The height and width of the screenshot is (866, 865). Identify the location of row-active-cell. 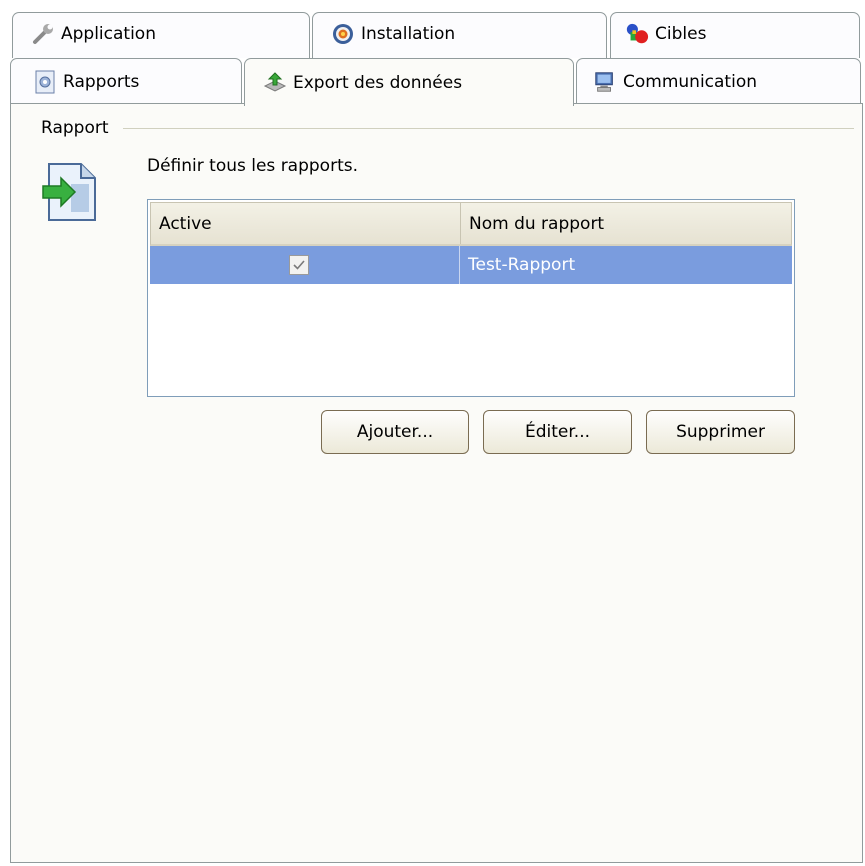
(305, 265).